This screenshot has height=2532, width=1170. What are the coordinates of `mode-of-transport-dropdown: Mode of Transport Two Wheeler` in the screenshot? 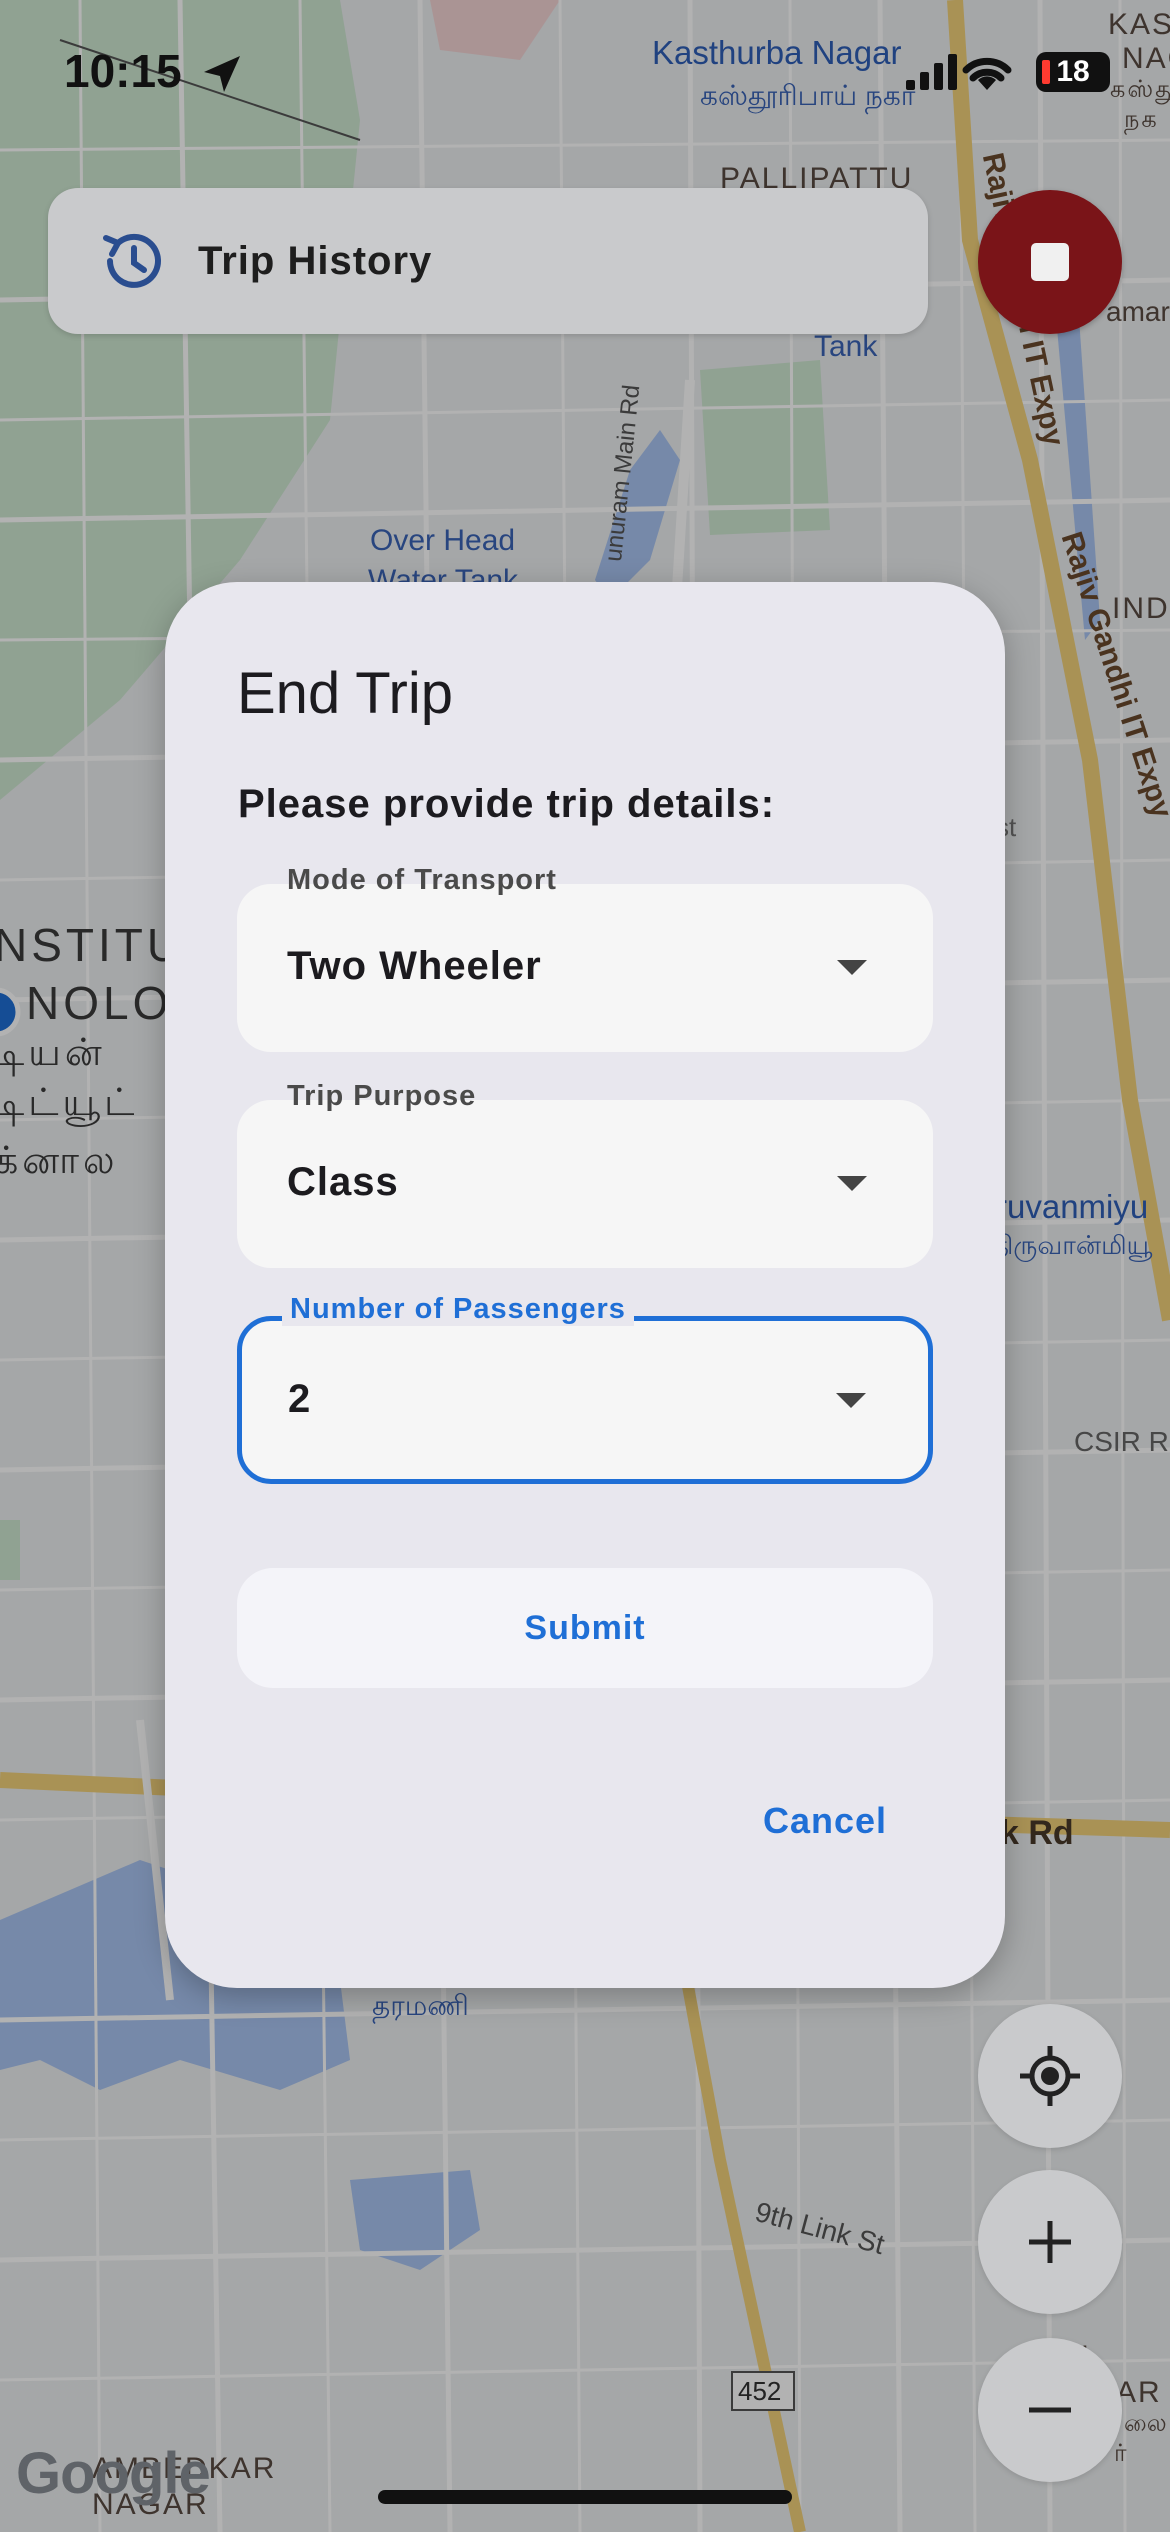 It's located at (585, 958).